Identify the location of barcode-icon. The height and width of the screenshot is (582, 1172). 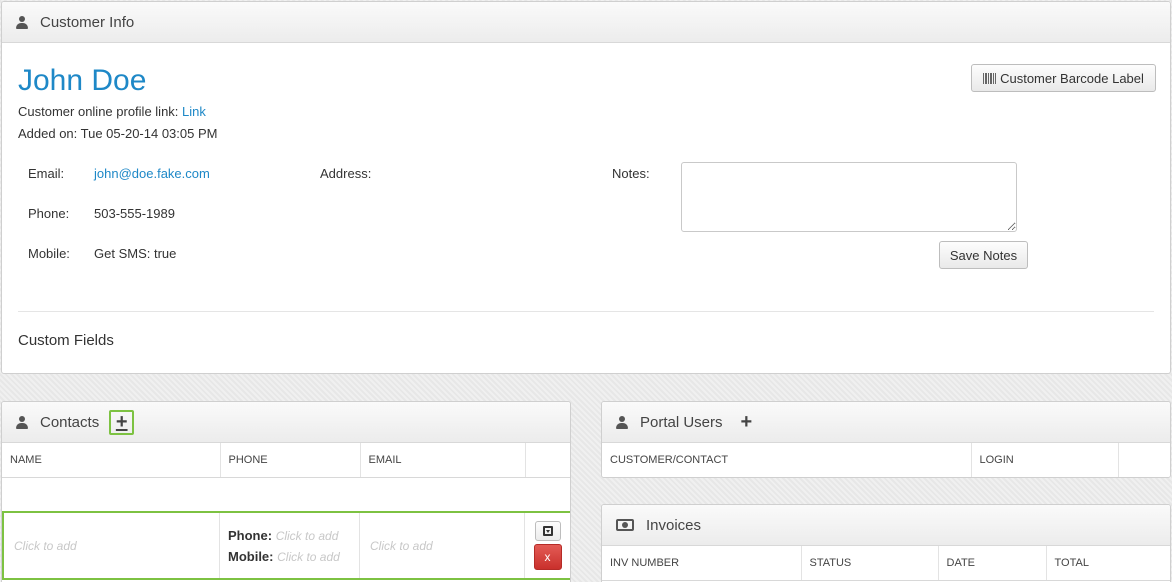
(990, 78).